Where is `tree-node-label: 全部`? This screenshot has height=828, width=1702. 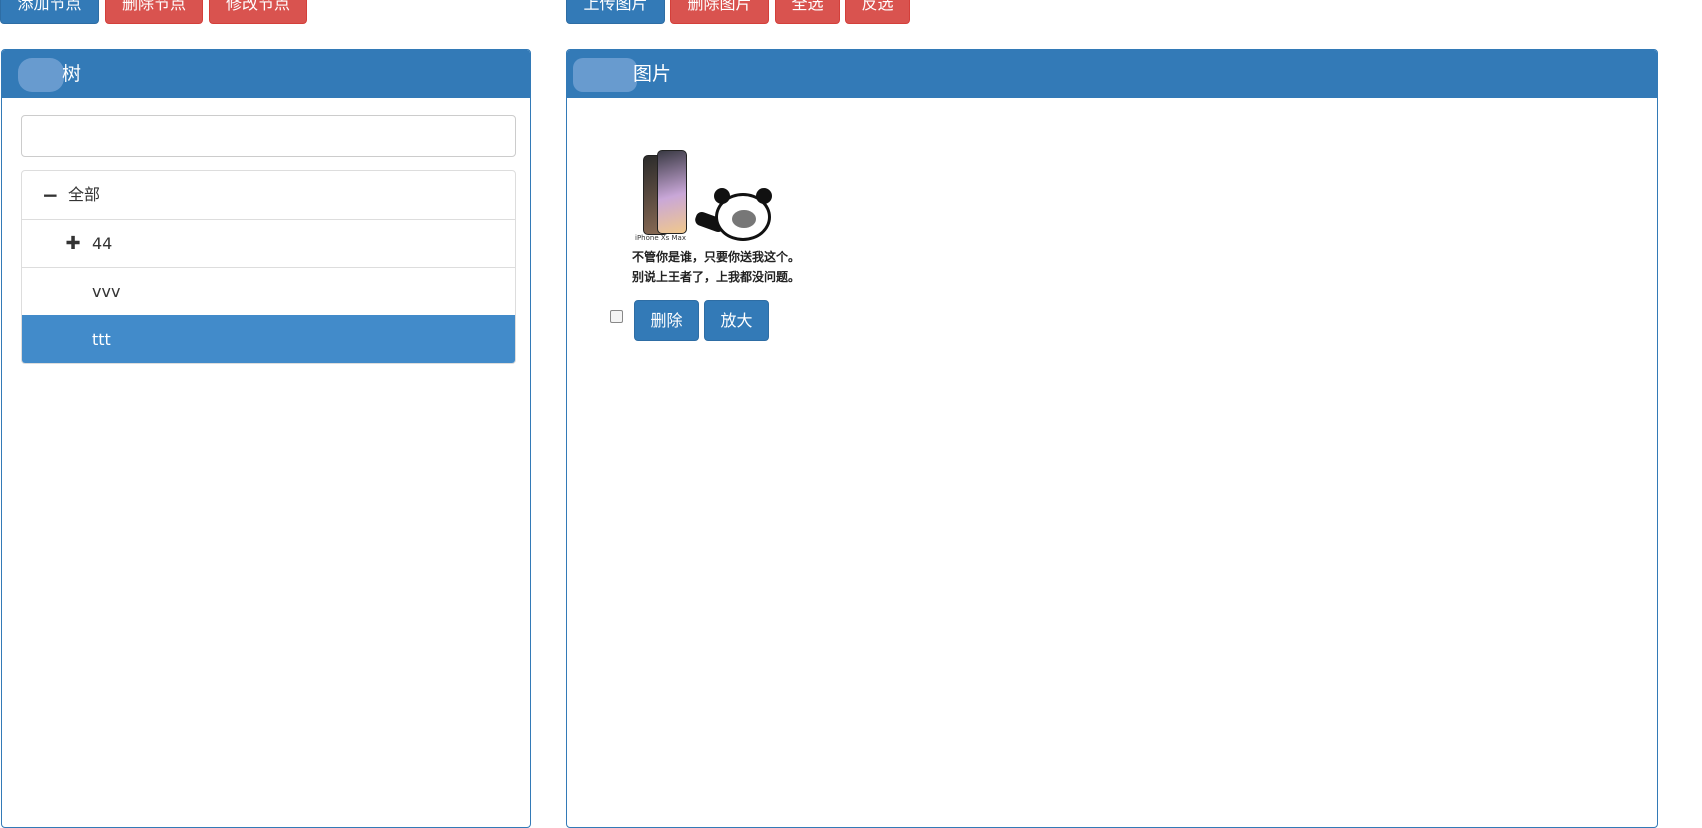
tree-node-label: 全部 is located at coordinates (84, 194).